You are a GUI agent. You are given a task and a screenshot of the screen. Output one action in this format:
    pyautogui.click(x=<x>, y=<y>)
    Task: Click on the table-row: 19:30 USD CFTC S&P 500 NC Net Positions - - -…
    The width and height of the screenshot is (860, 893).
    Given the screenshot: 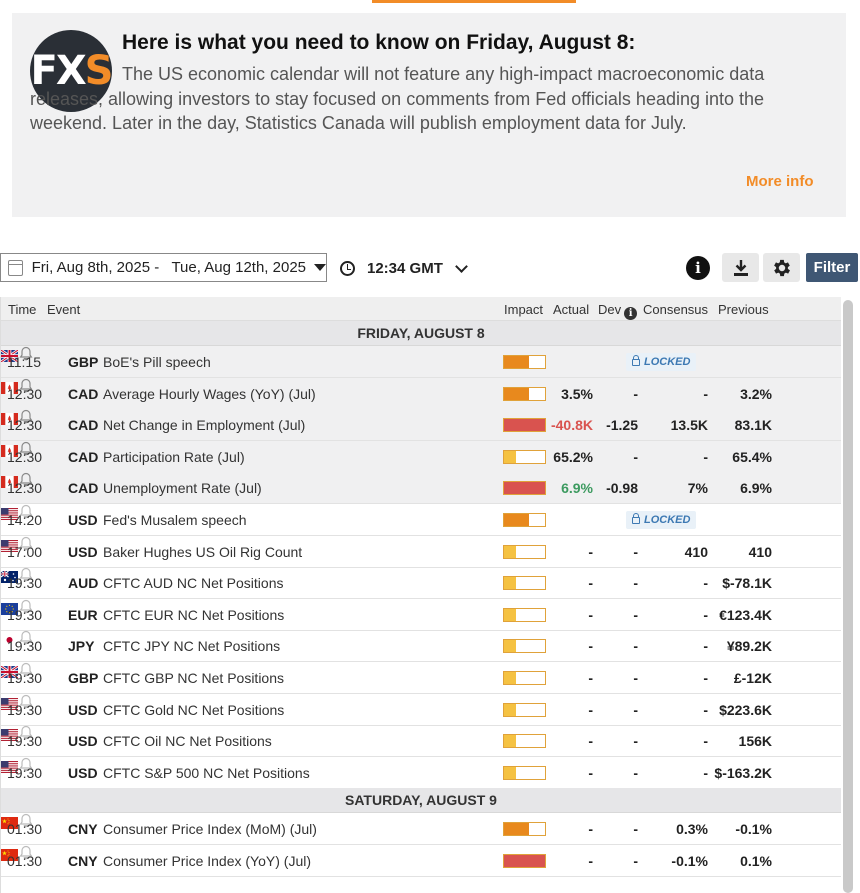 What is the action you would take?
    pyautogui.click(x=421, y=773)
    